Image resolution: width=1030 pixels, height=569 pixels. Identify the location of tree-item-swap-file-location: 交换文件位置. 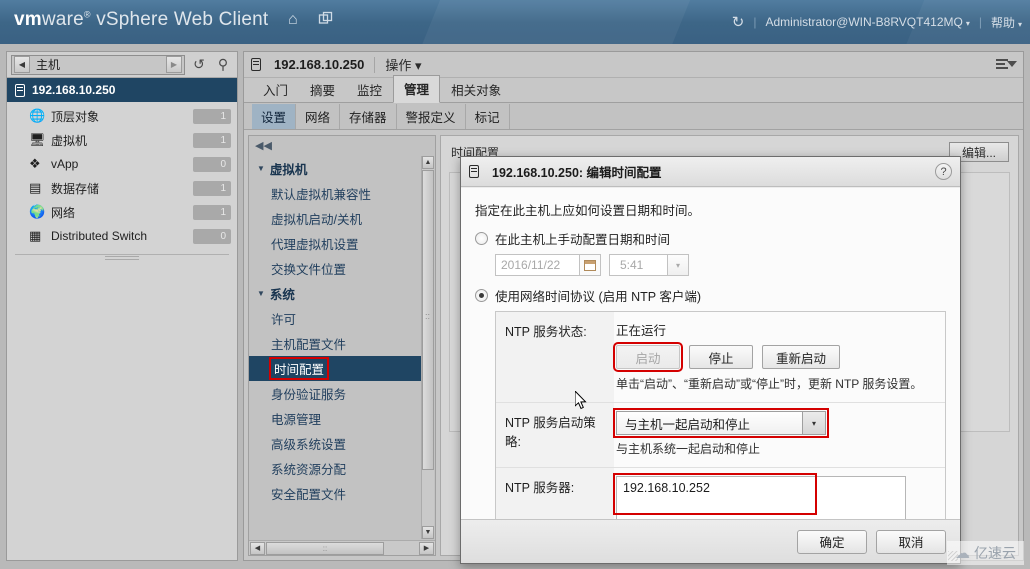
(335, 268).